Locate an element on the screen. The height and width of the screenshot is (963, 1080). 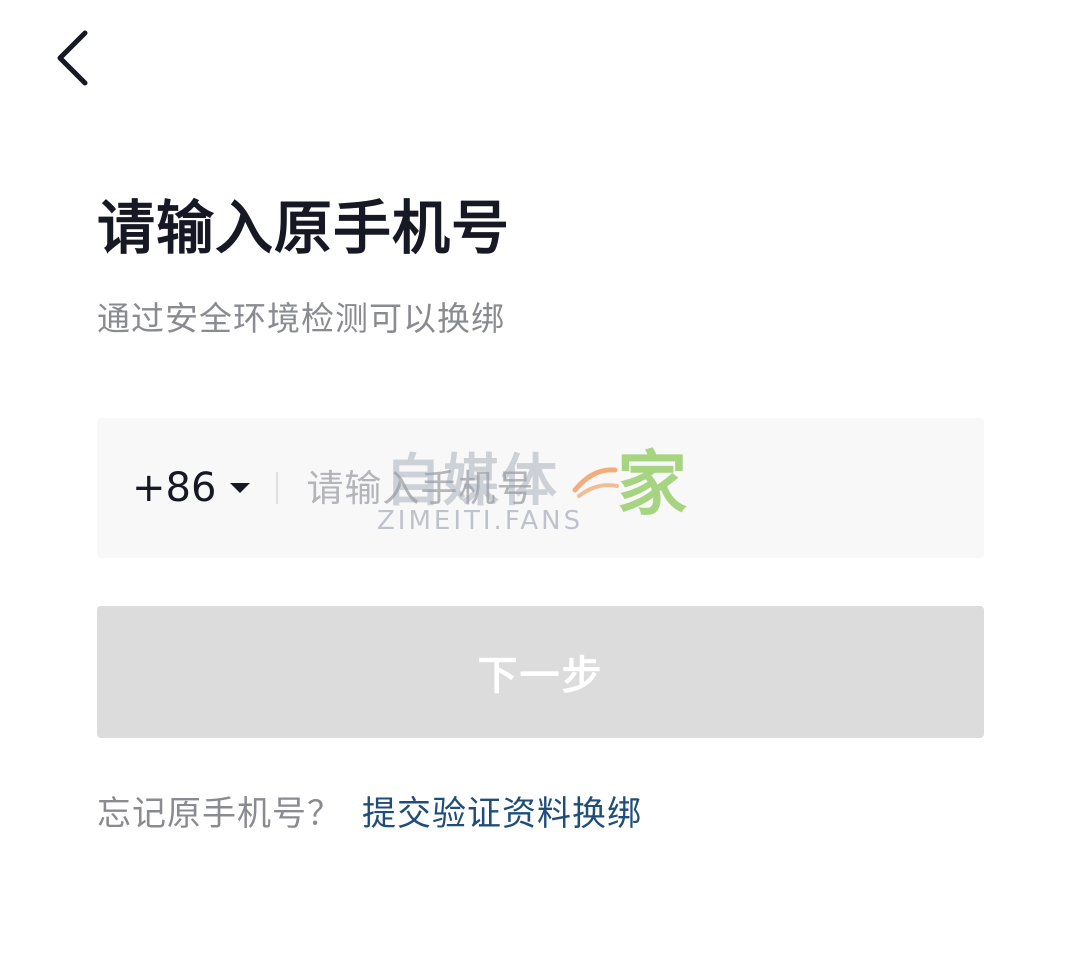
back-button is located at coordinates (72, 58).